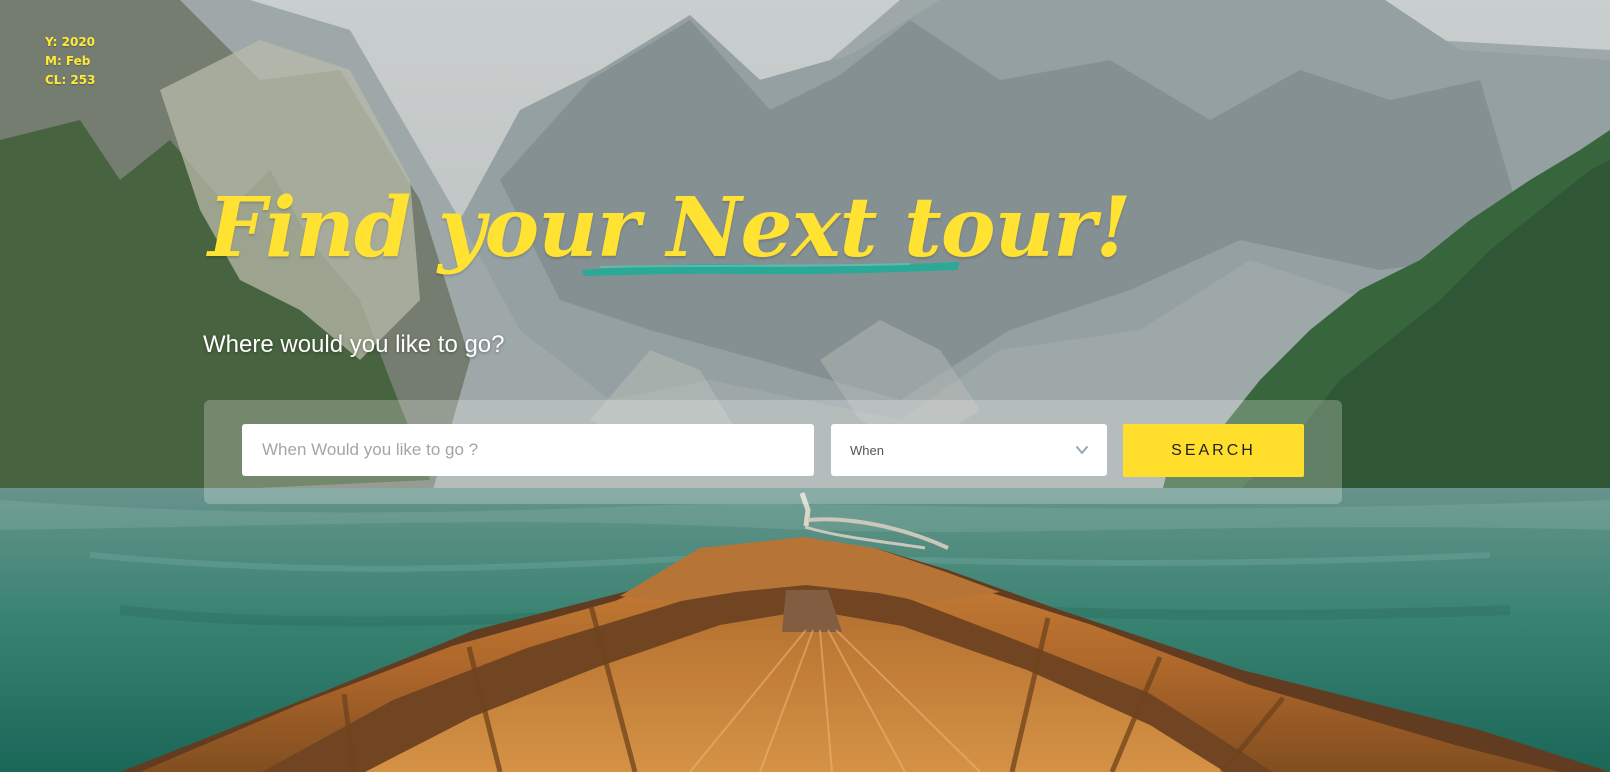  What do you see at coordinates (528, 450) in the screenshot?
I see `destination-search-input` at bounding box center [528, 450].